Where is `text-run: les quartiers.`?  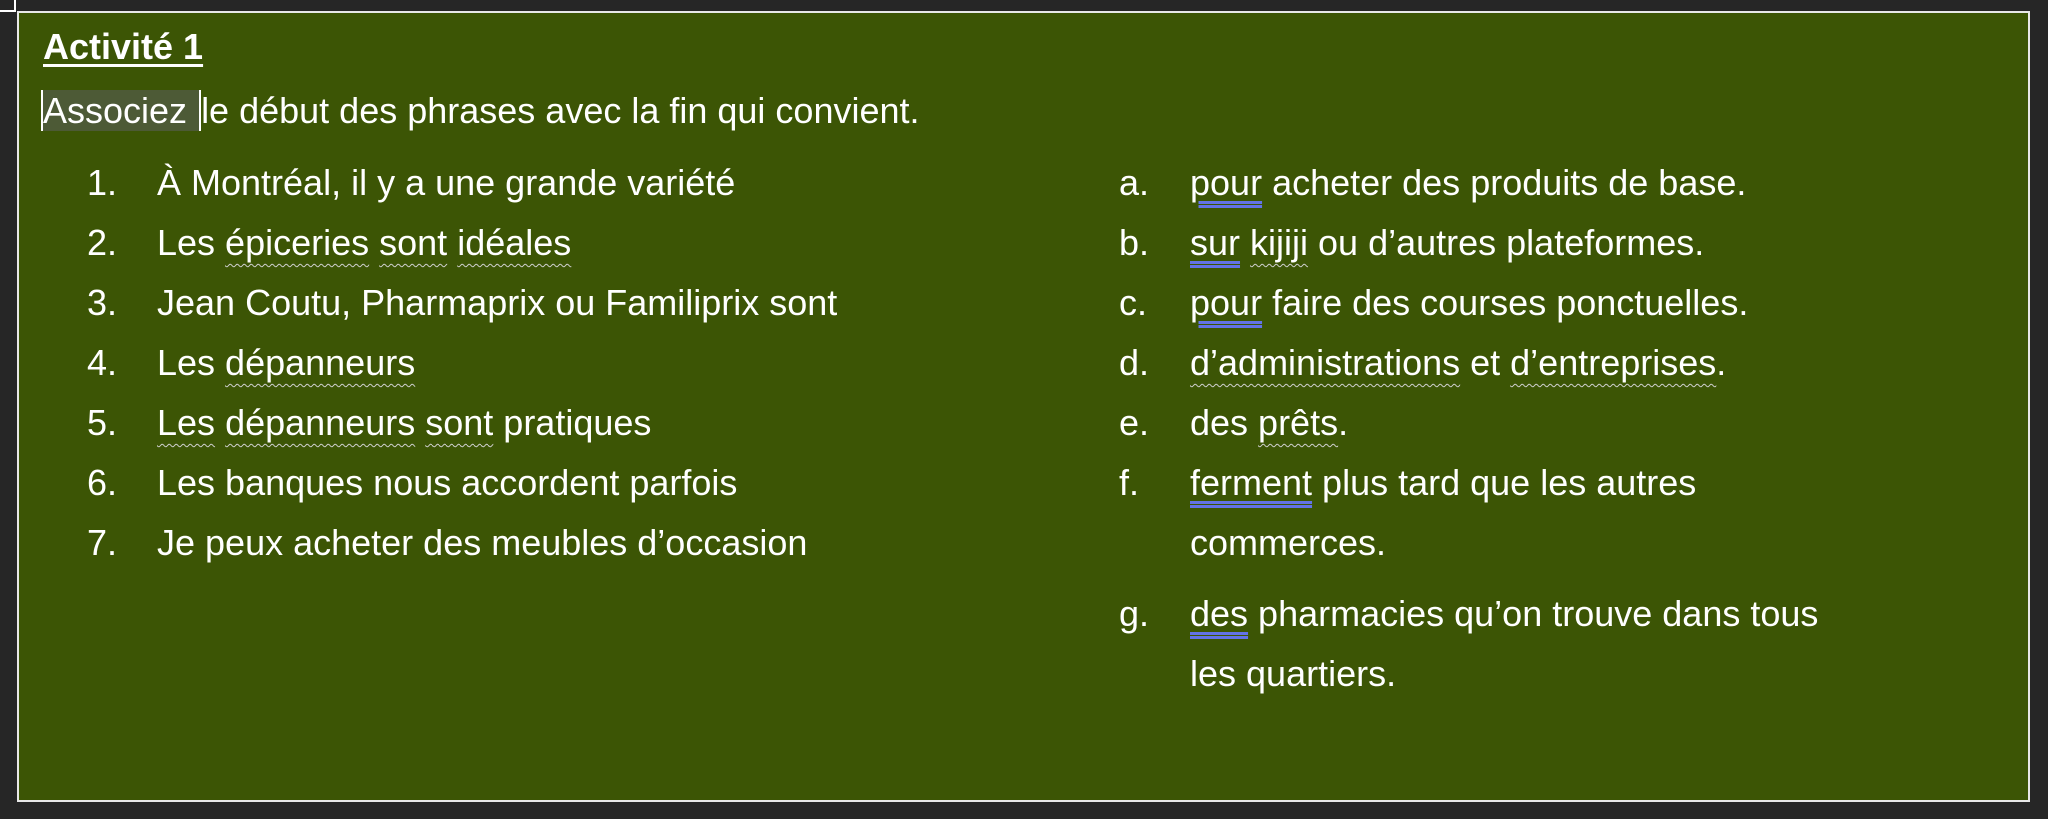 text-run: les quartiers. is located at coordinates (1293, 673).